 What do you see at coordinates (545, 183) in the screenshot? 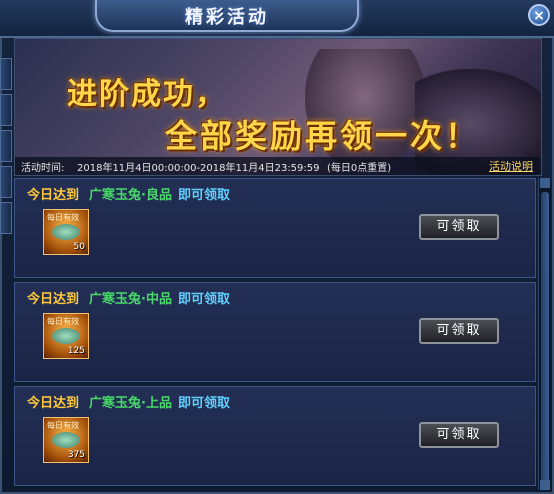
I see `scroll-up-icon` at bounding box center [545, 183].